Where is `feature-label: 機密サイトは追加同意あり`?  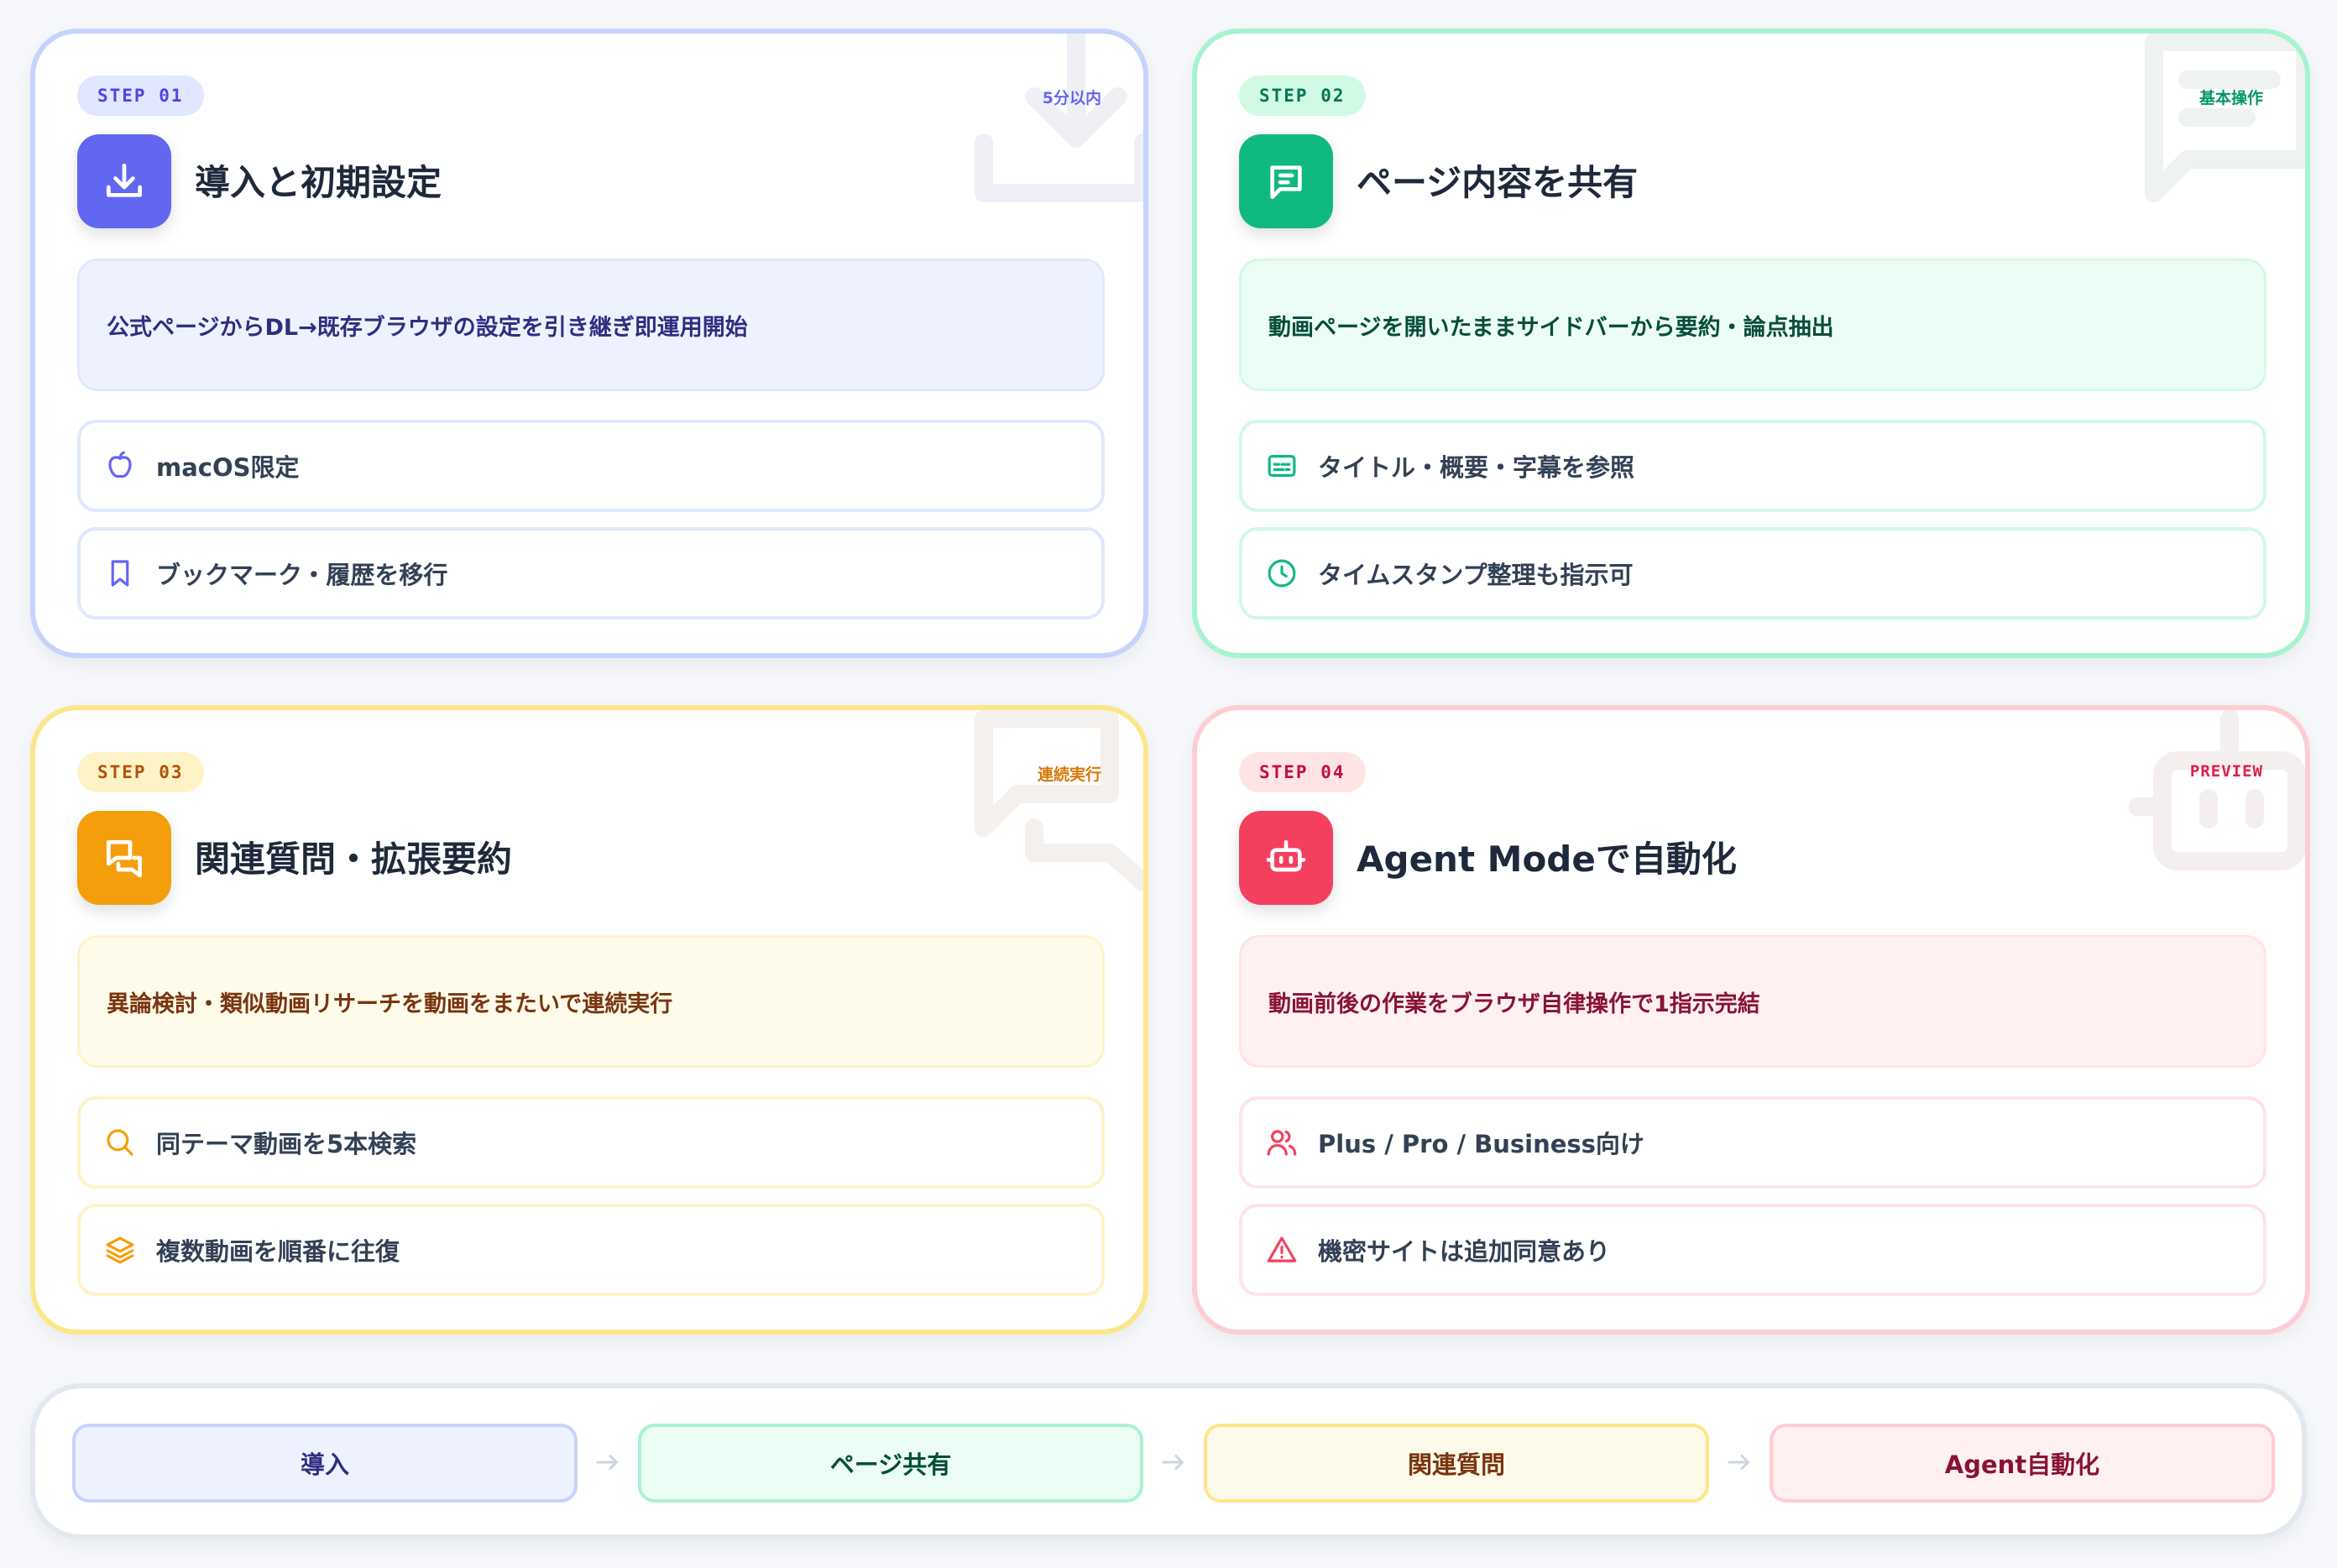
feature-label: 機密サイトは追加同意あり is located at coordinates (1464, 1251).